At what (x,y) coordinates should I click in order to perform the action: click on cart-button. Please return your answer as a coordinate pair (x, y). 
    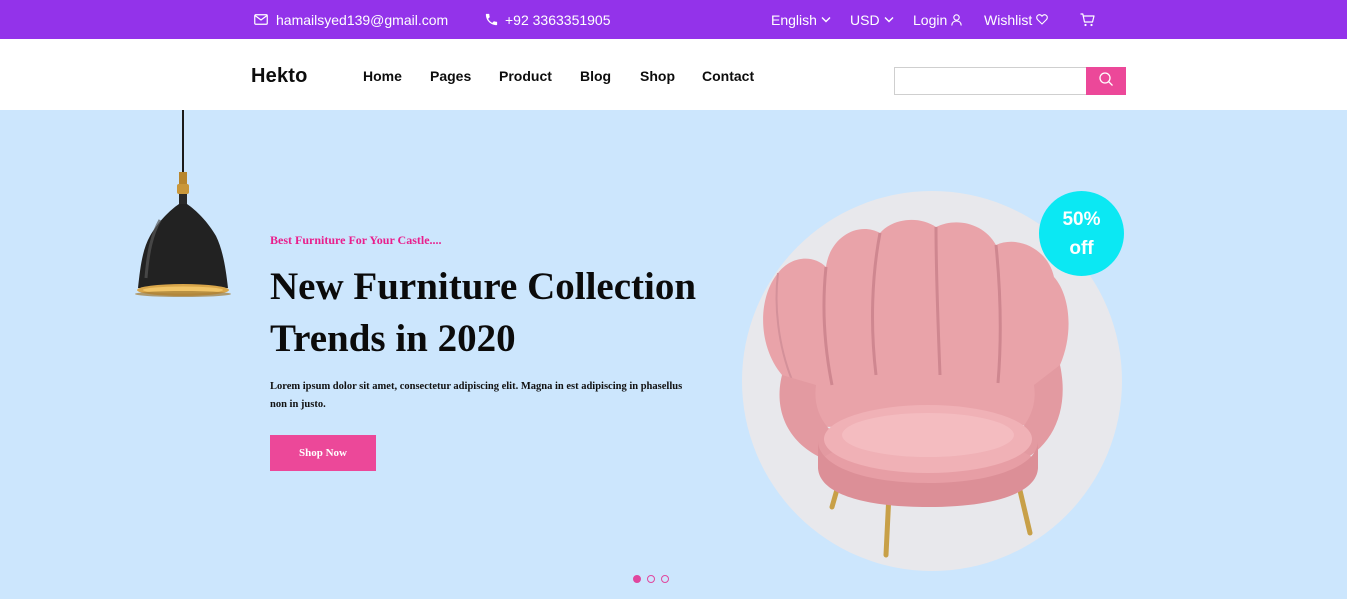
    Looking at the image, I should click on (1087, 19).